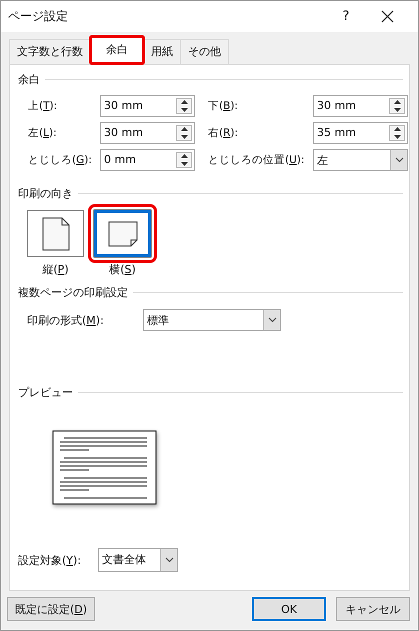 Image resolution: width=419 pixels, height=631 pixels. What do you see at coordinates (360, 133) in the screenshot?
I see `spin-field: 35 mm` at bounding box center [360, 133].